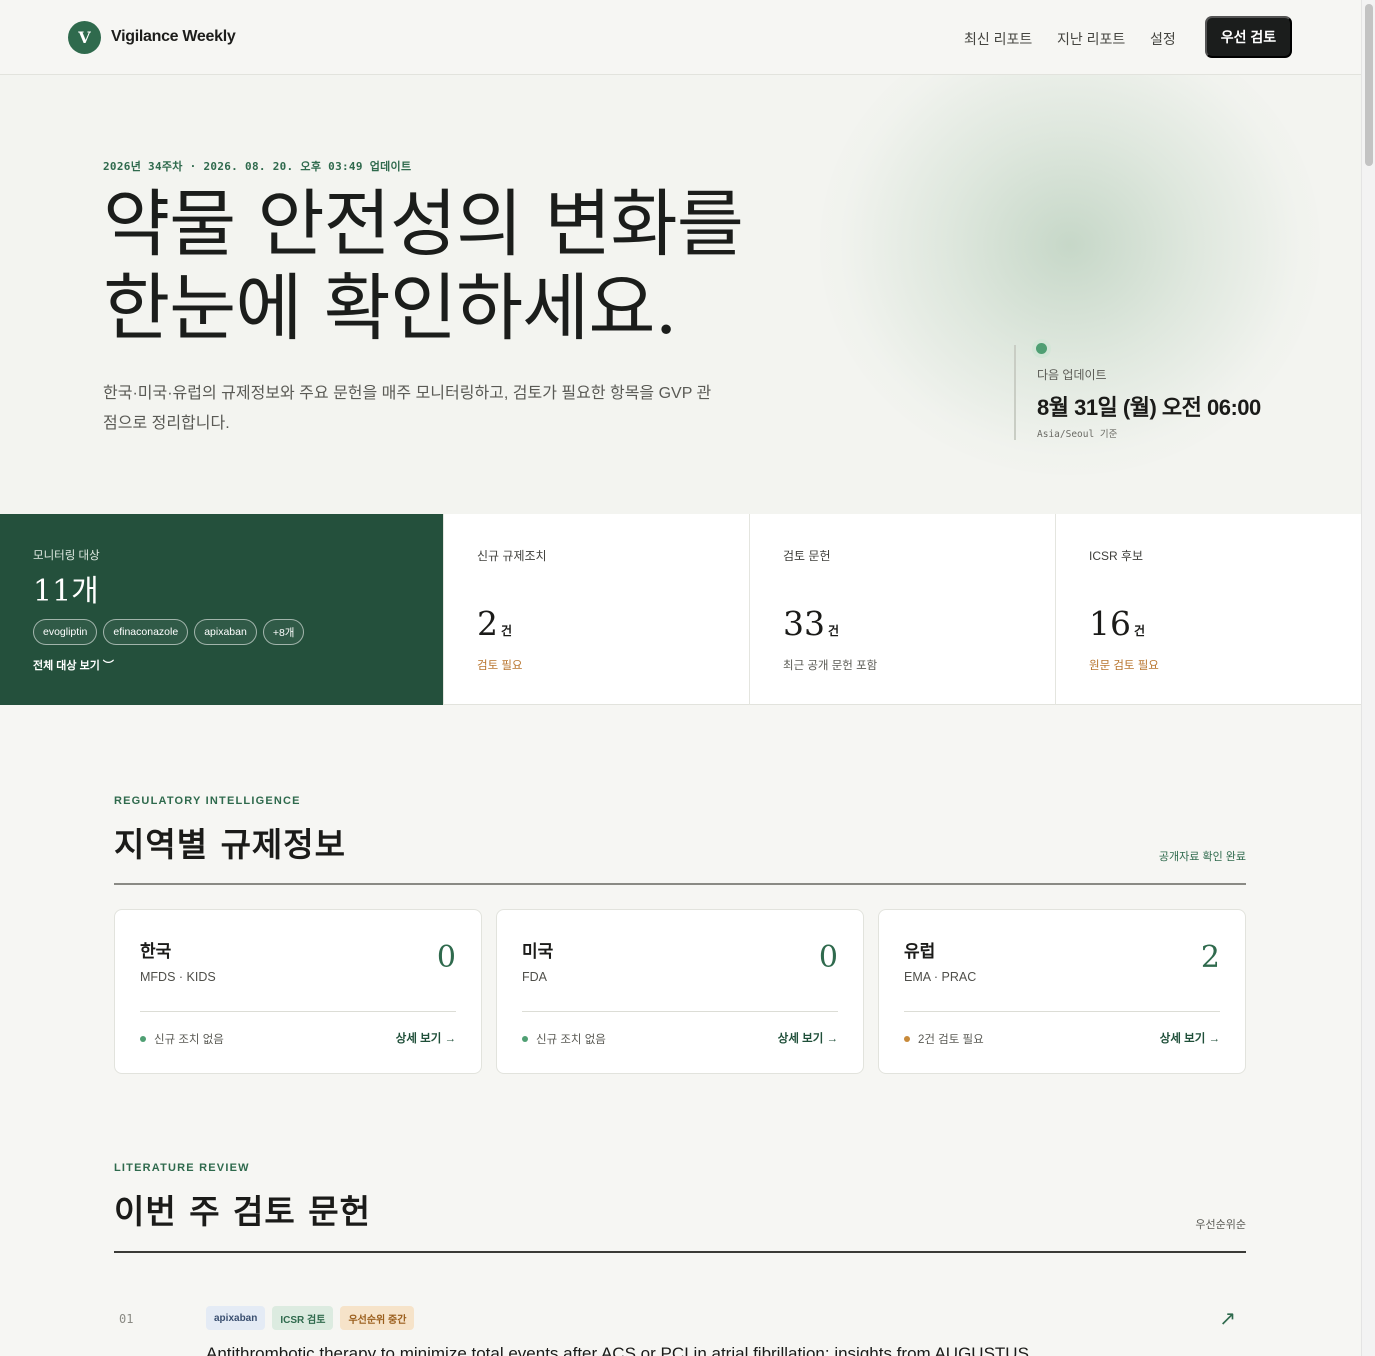 The width and height of the screenshot is (1375, 1356). Describe the element at coordinates (1220, 1224) in the screenshot. I see `literature-sort-label: 우선순위순` at that location.